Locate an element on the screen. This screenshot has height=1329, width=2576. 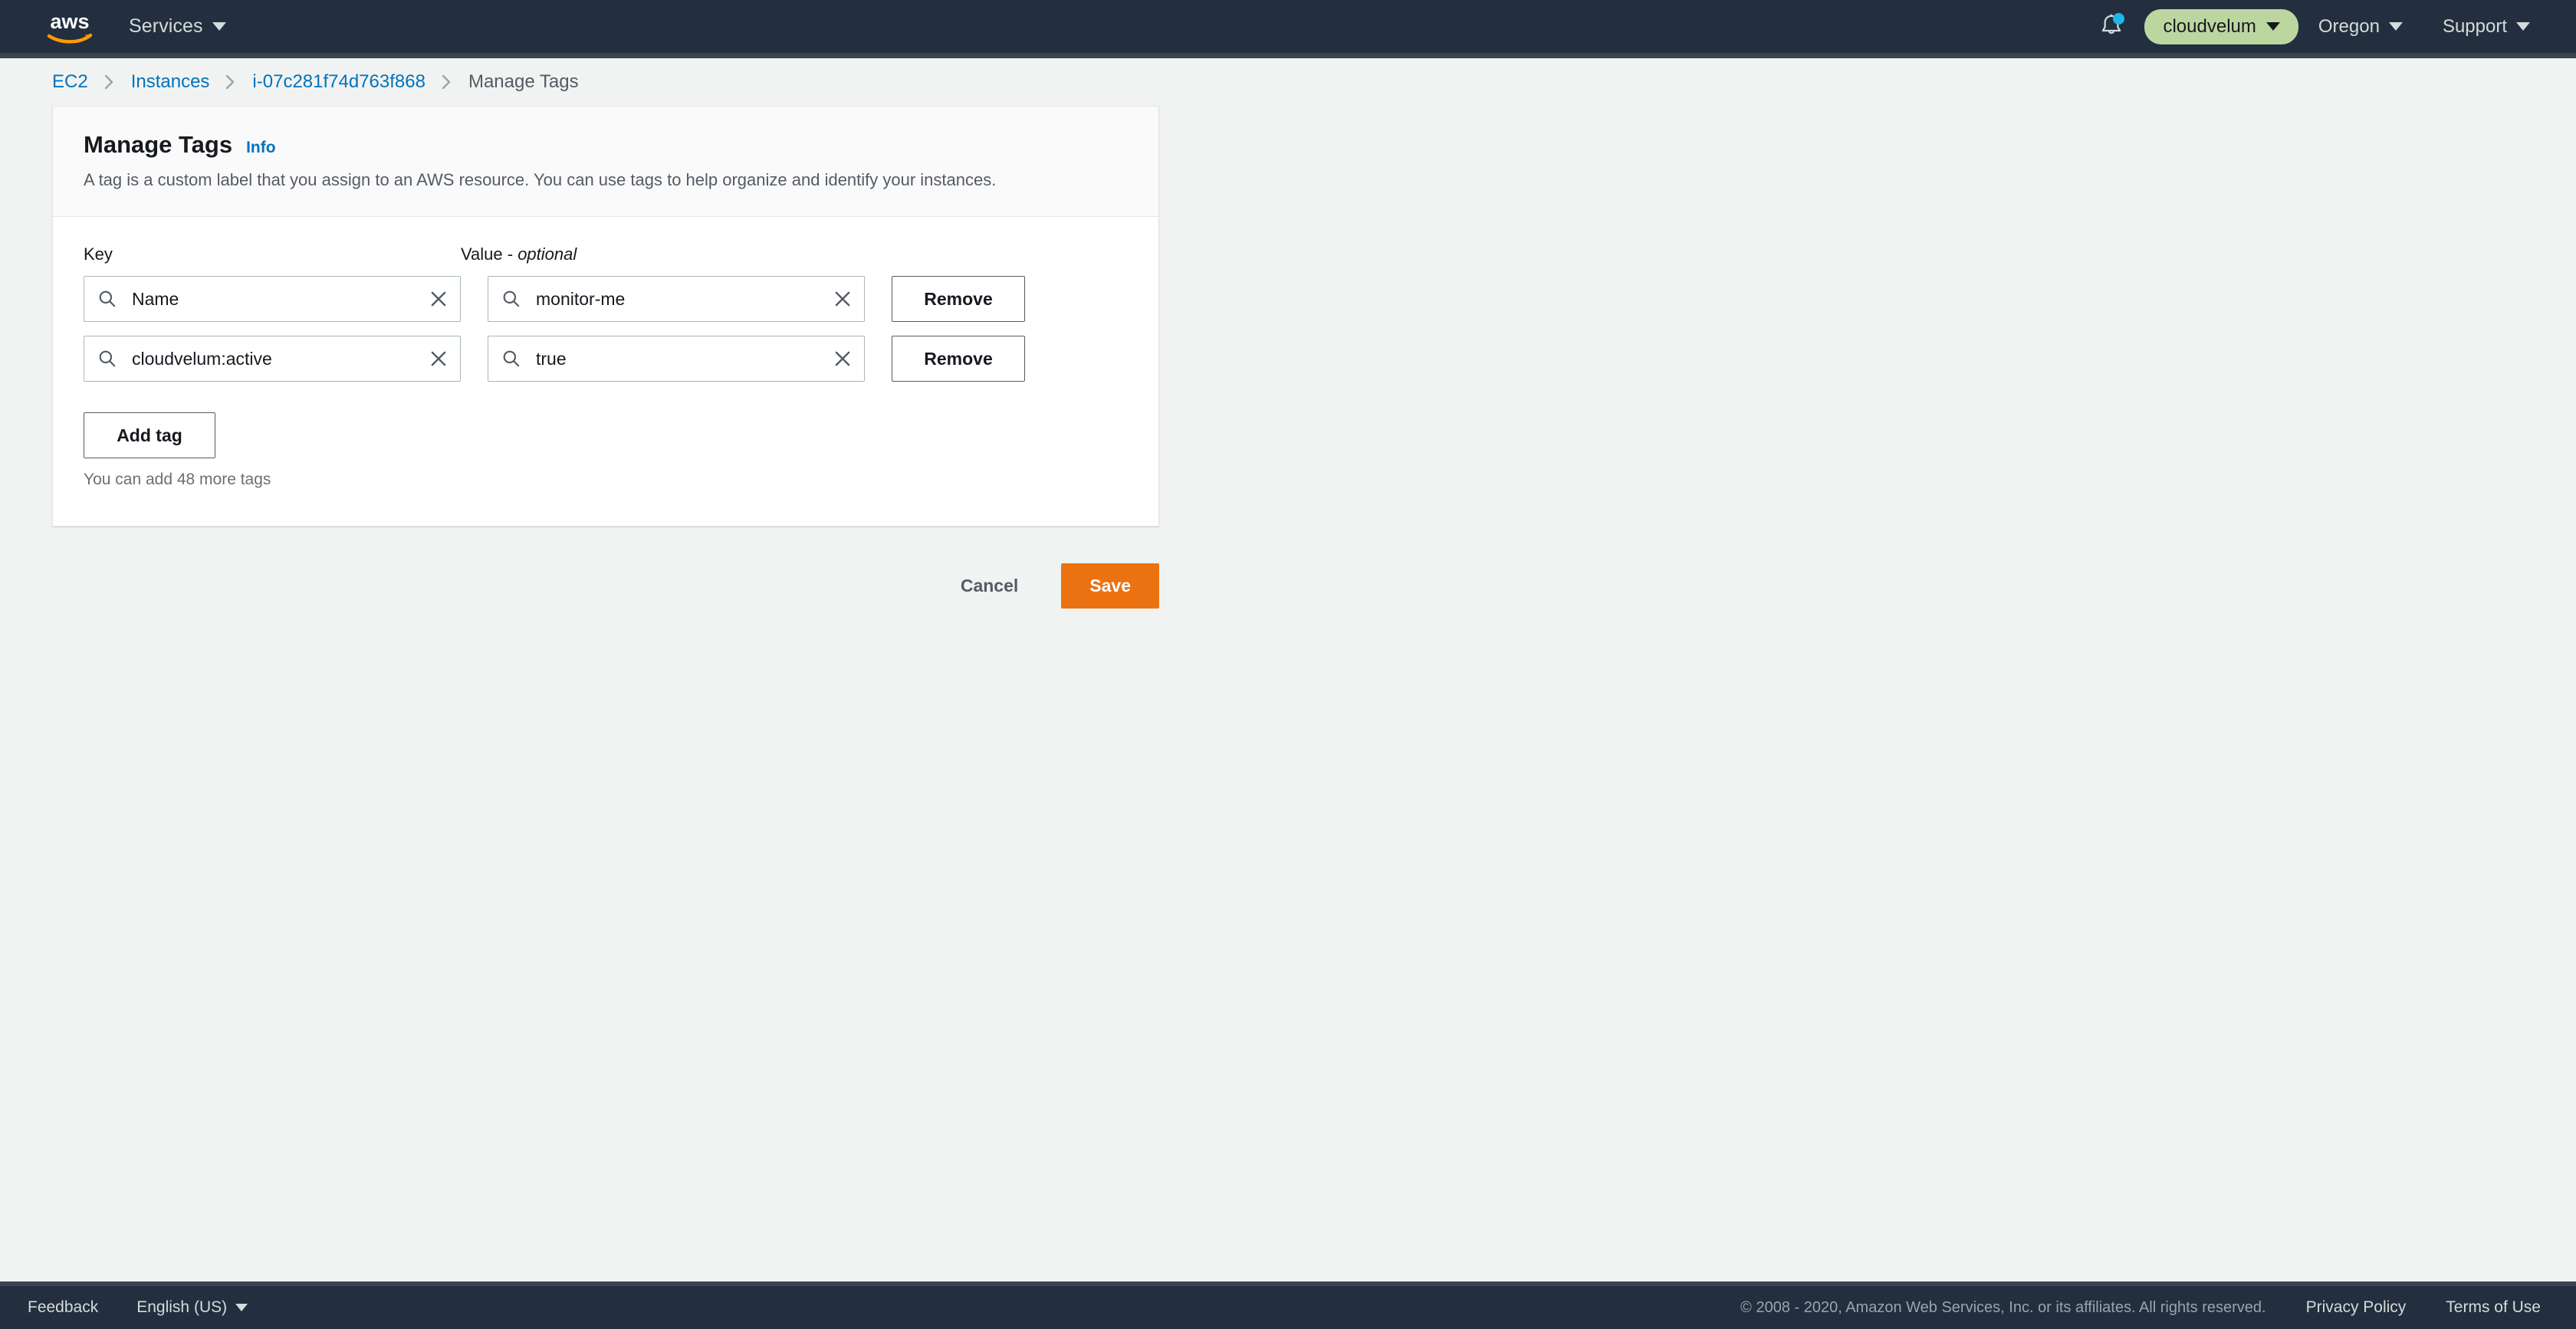
services-menu-label: Services is located at coordinates (166, 26).